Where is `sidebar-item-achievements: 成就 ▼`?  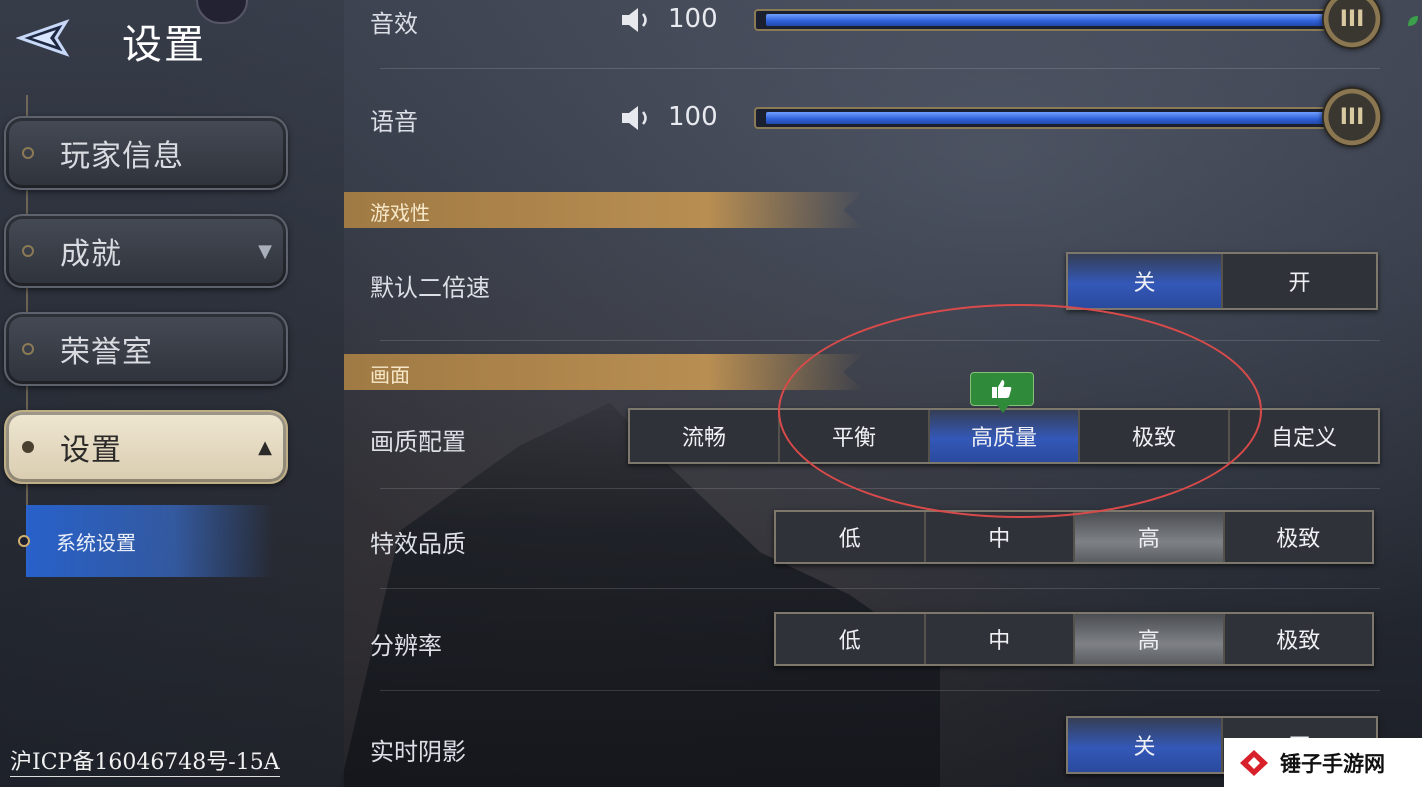 sidebar-item-achievements: 成就 ▼ is located at coordinates (146, 251).